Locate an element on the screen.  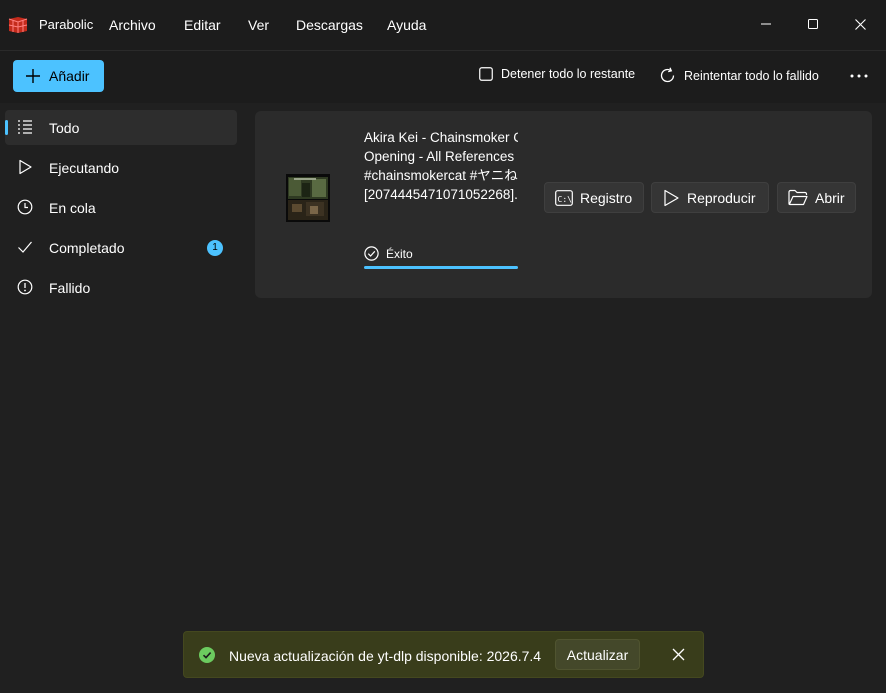
open-button: Abrir is located at coordinates (816, 197).